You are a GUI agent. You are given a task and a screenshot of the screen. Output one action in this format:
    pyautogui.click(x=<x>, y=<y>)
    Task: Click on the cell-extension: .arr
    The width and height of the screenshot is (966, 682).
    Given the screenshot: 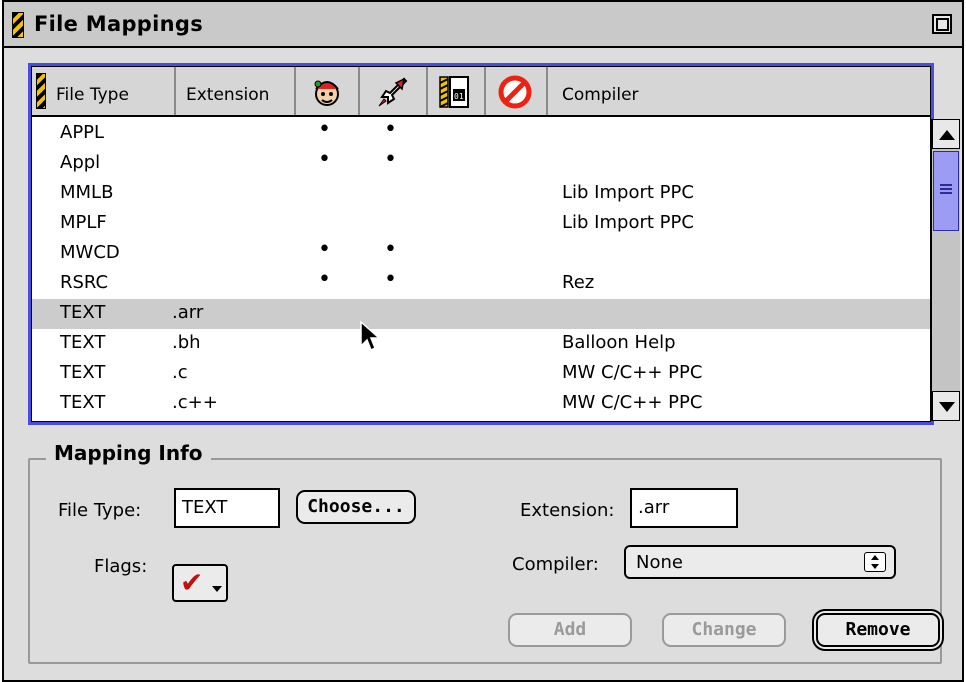 What is the action you would take?
    pyautogui.click(x=188, y=312)
    